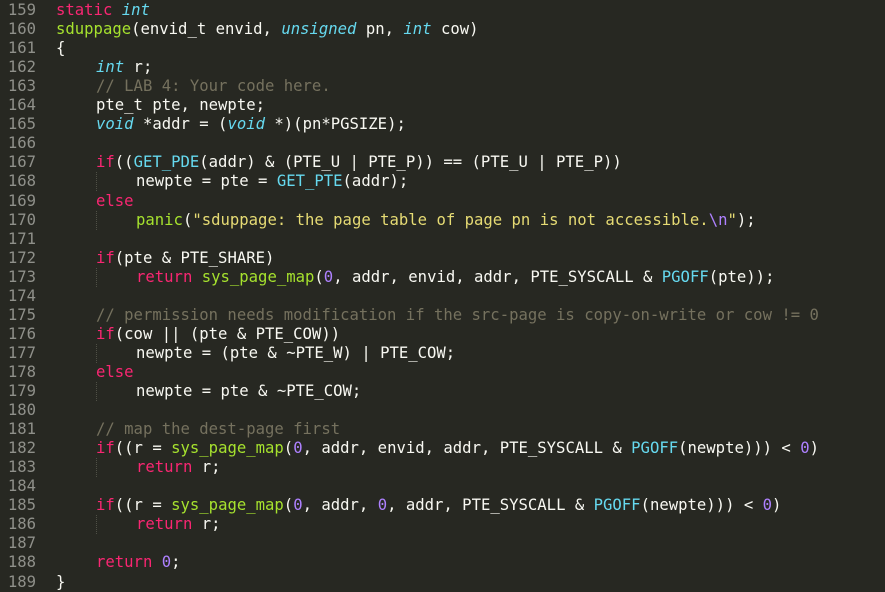 The width and height of the screenshot is (885, 592). I want to click on token-plain: newpte = (pte & ~PTE_W) | PTE_COW;, so click(296, 352).